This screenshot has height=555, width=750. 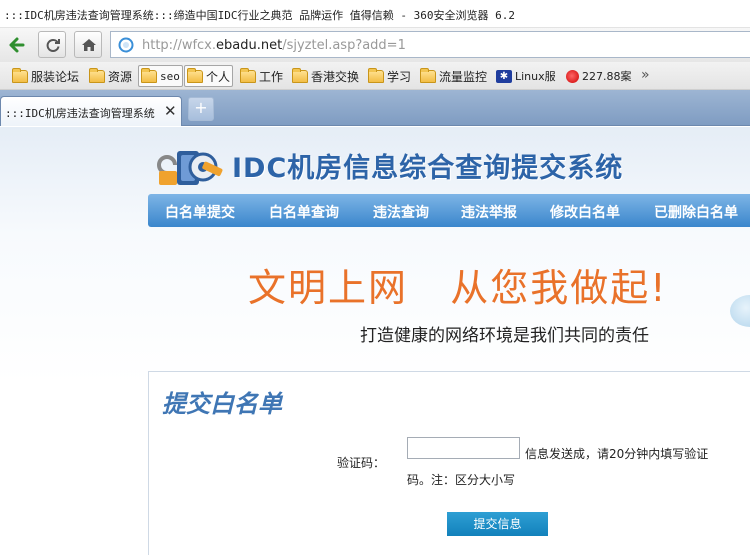 I want to click on refresh-button, so click(x=52, y=44).